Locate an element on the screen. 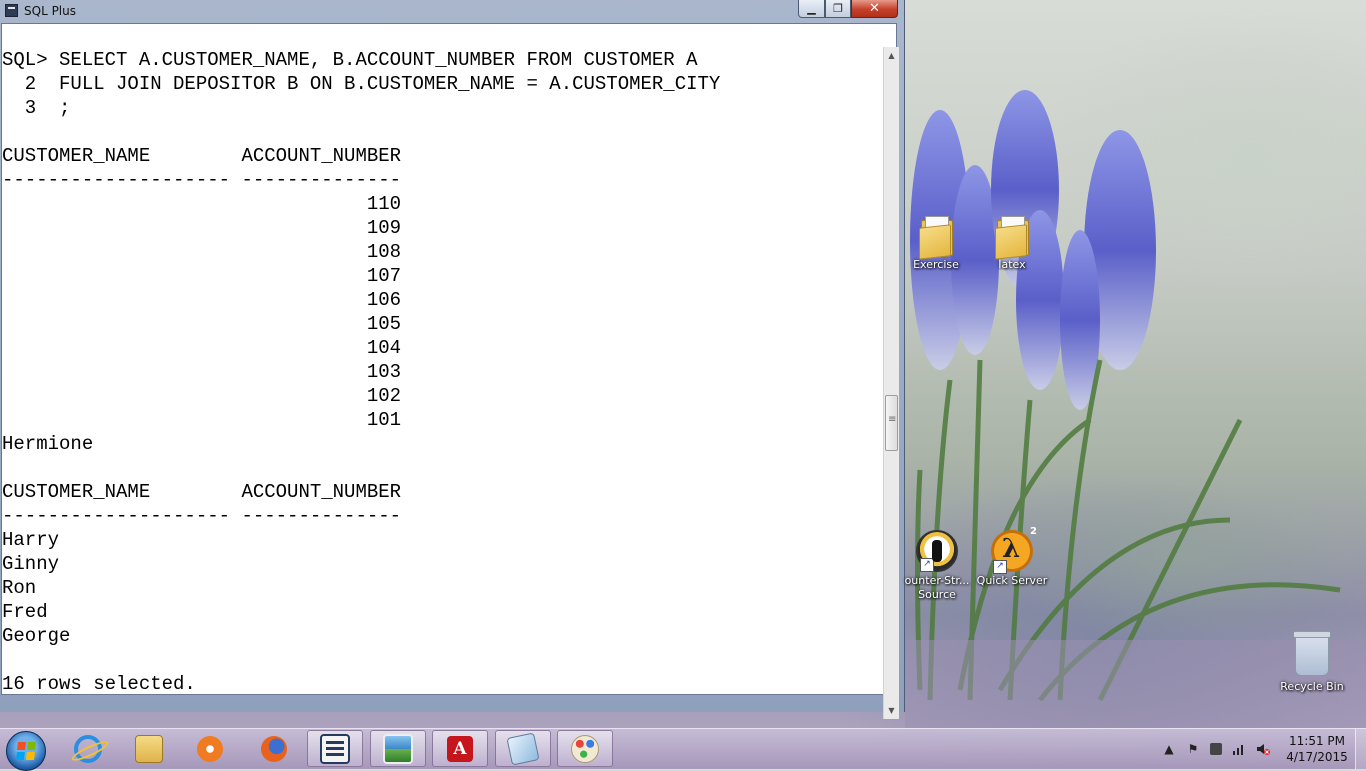  close-icon: ✕ is located at coordinates (874, 8).